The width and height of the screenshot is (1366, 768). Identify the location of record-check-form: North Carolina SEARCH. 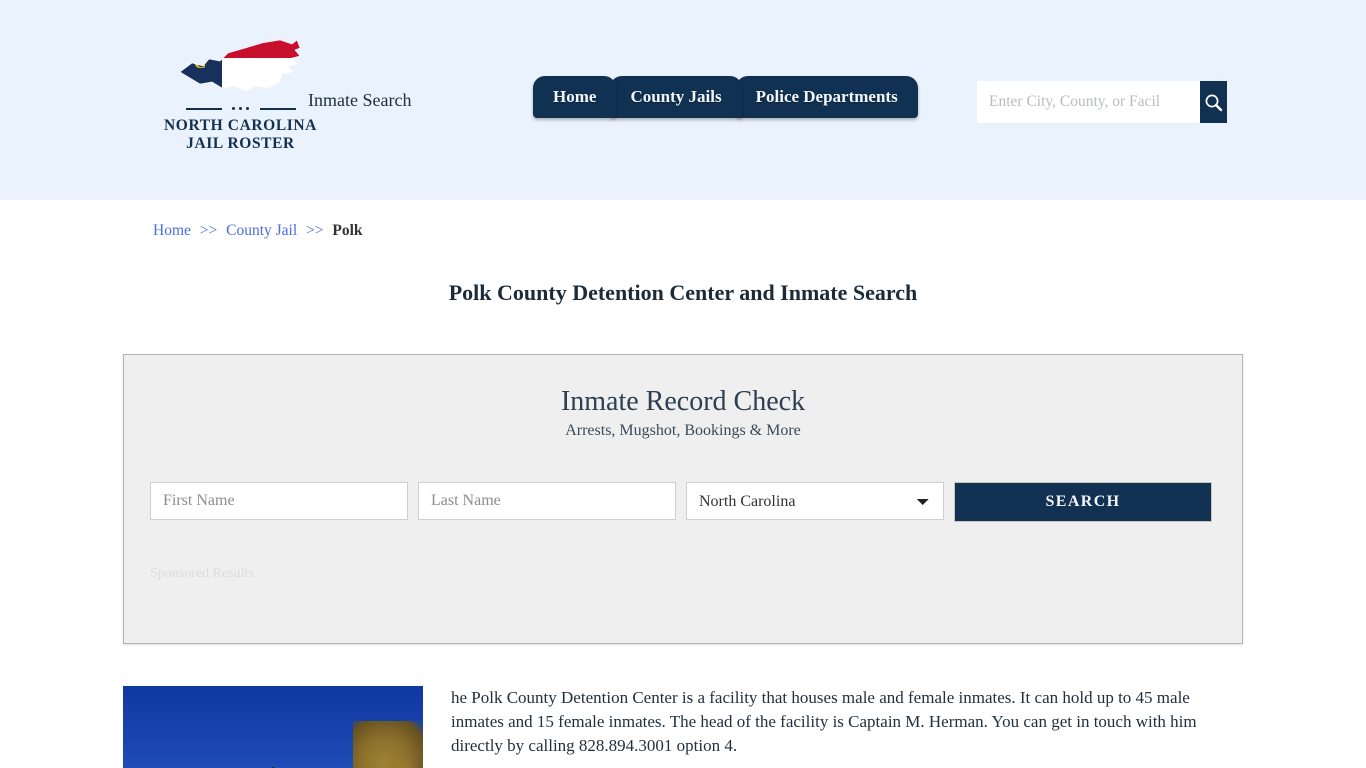
(683, 502).